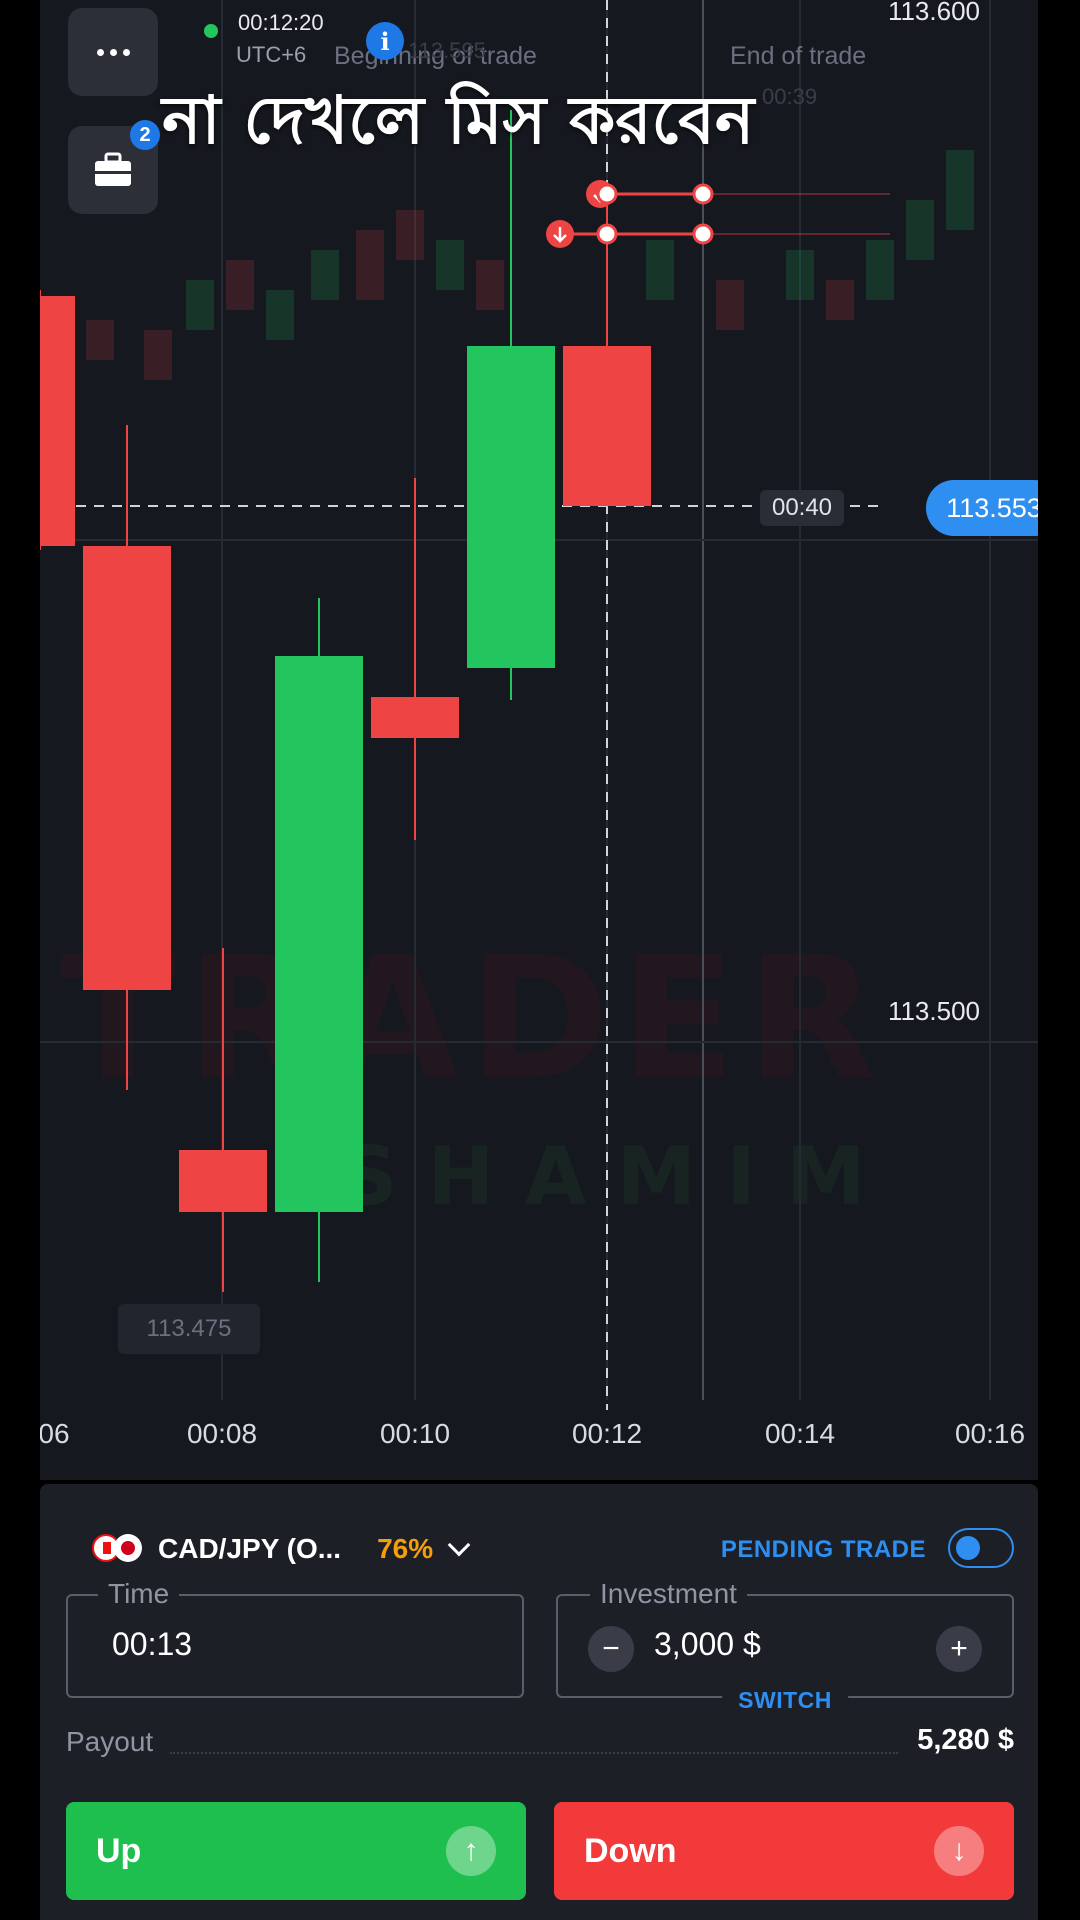 The width and height of the screenshot is (1080, 1920). What do you see at coordinates (296, 1851) in the screenshot?
I see `up-button: Up ↑` at bounding box center [296, 1851].